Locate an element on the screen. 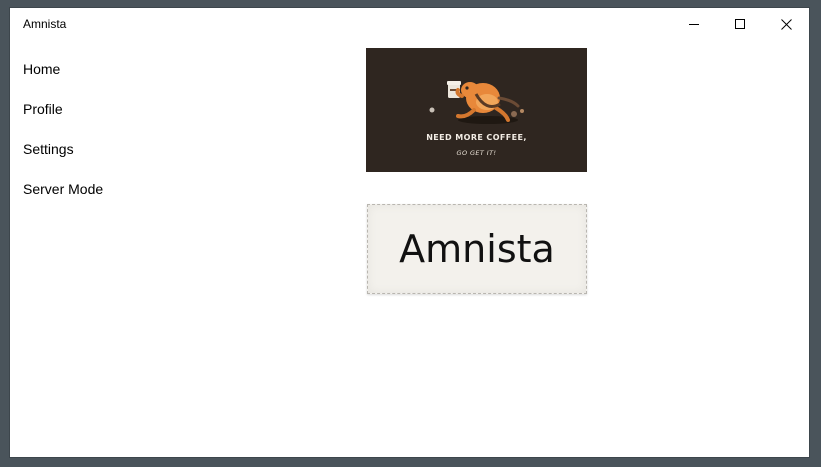 The height and width of the screenshot is (467, 821). window-title: Amnista is located at coordinates (45, 24).